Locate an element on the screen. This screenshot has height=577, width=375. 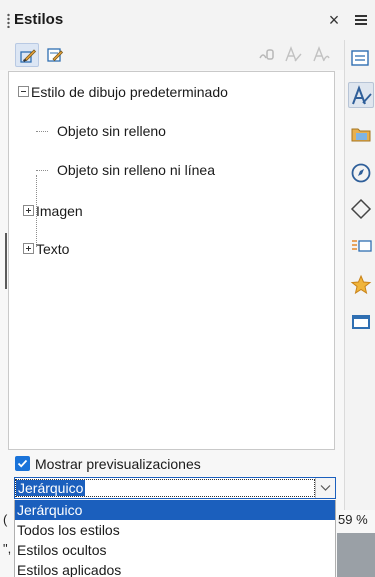
sidebar-shapes-button is located at coordinates (361, 209).